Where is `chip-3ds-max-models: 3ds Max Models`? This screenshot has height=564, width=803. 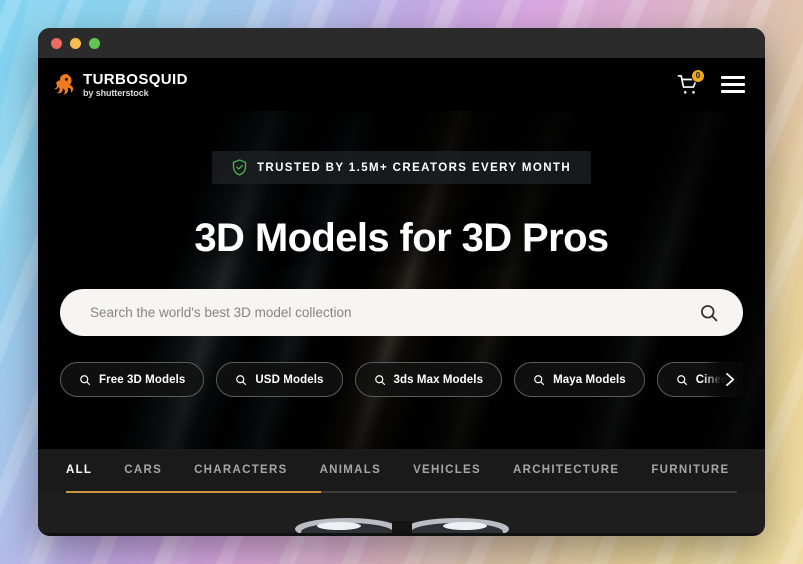 chip-3ds-max-models: 3ds Max Models is located at coordinates (428, 379).